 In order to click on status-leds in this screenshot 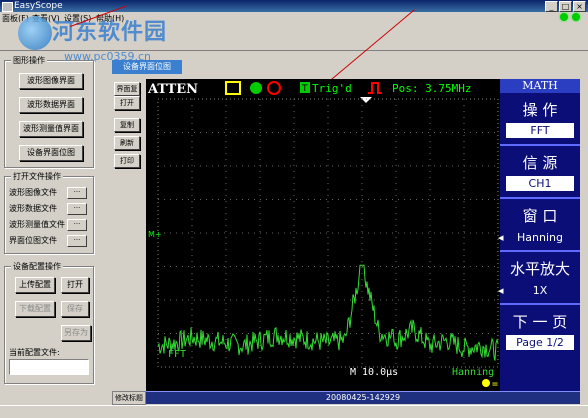, I will do `click(570, 17)`.